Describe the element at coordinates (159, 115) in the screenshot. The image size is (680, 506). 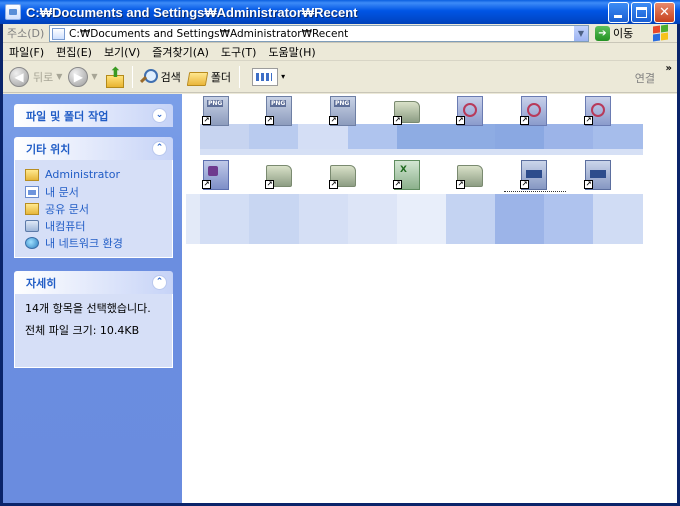
I see `expand-icon: ⌄` at that location.